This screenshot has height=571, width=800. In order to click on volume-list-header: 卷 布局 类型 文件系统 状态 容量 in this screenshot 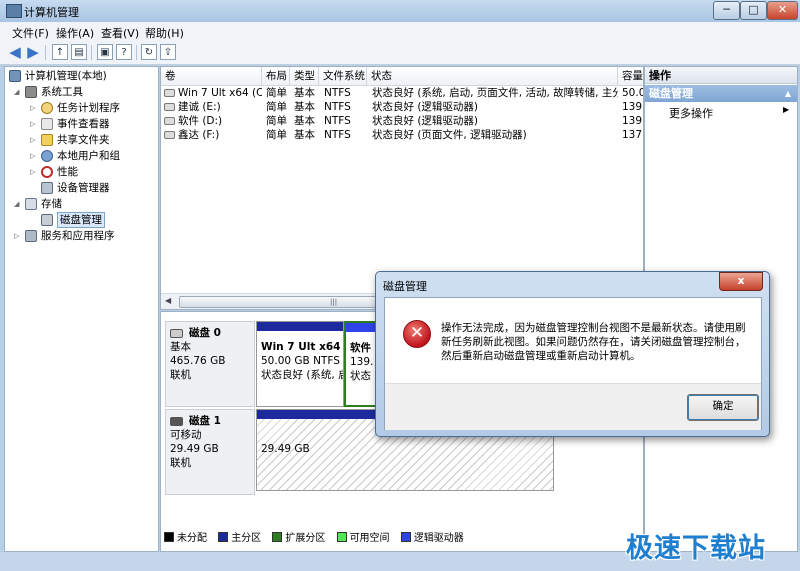, I will do `click(402, 76)`.